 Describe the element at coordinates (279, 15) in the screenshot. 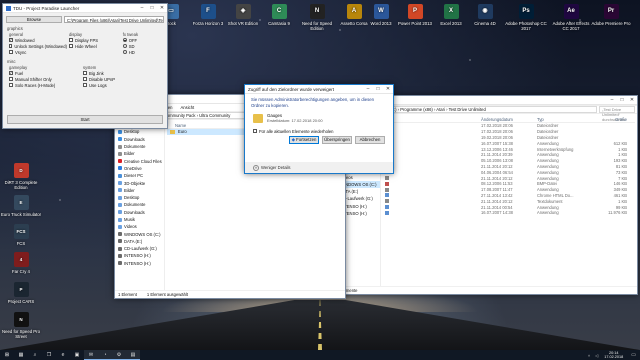

I see `desktop-shortcut: C Camtasia 9` at that location.